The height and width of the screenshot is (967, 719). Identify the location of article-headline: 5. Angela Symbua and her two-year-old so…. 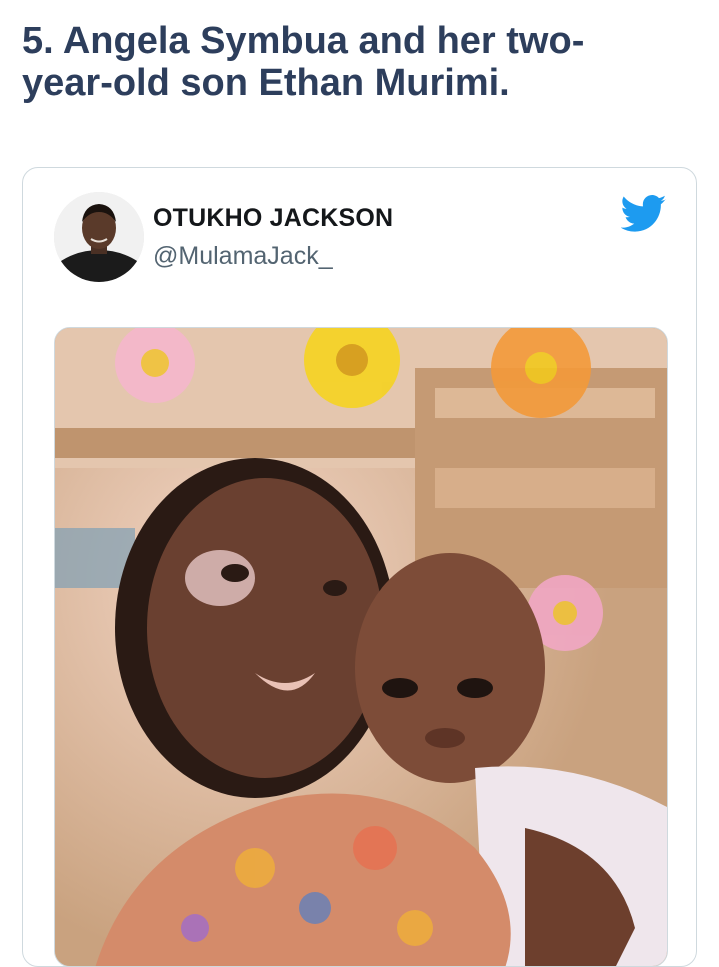
(303, 62).